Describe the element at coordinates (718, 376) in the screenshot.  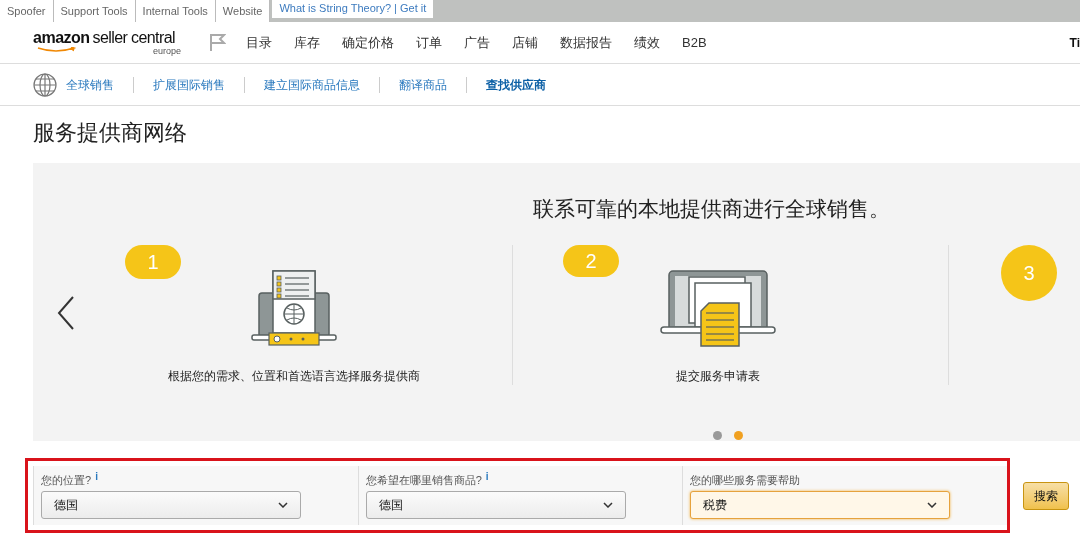
I see `step-caption: 提交服务申请表` at that location.